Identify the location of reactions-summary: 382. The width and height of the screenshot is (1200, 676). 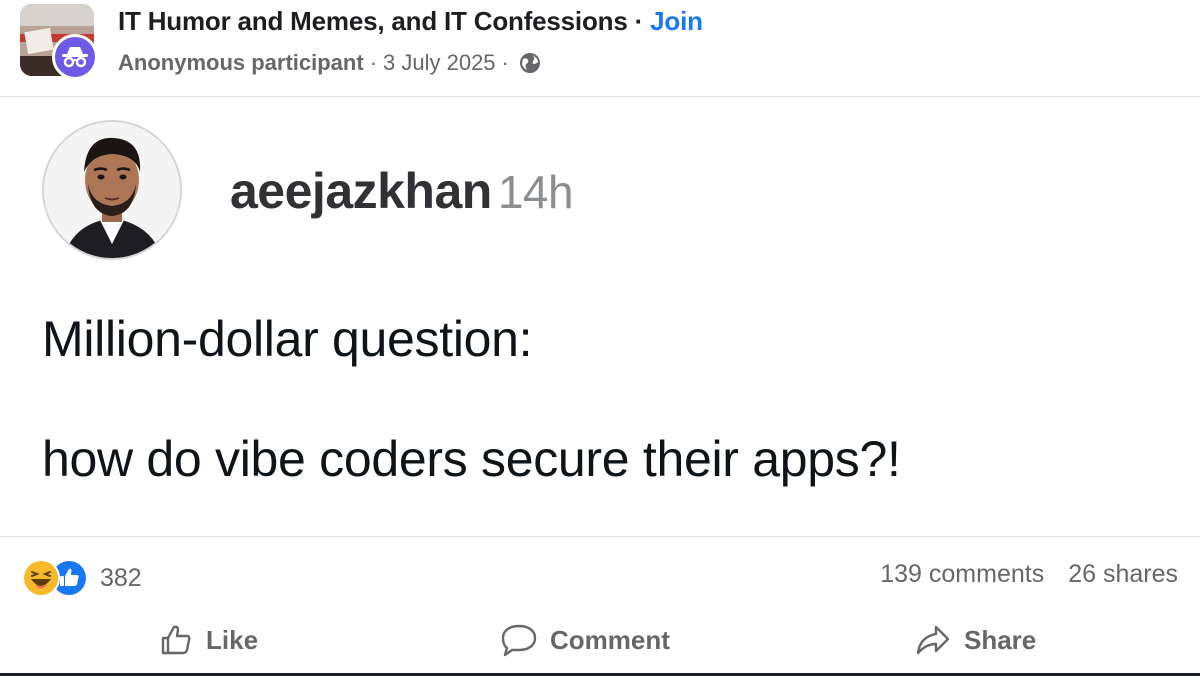
(82, 578).